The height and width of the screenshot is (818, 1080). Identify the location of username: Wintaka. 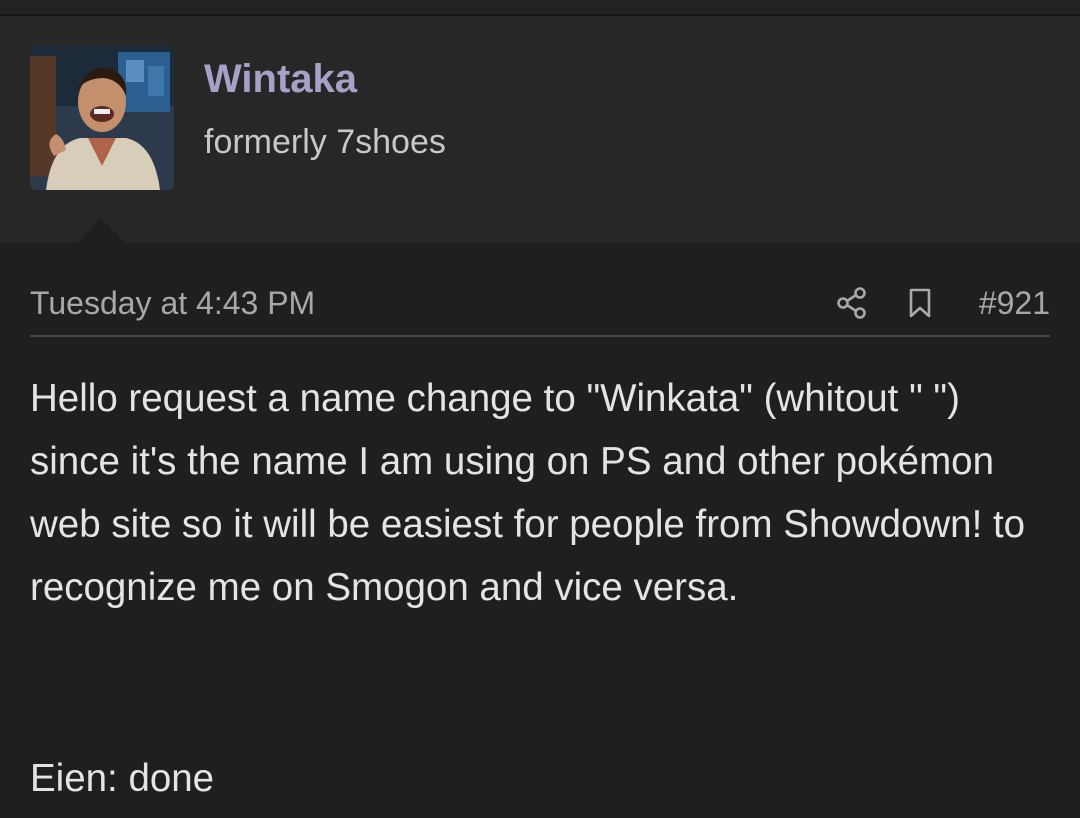
(280, 79).